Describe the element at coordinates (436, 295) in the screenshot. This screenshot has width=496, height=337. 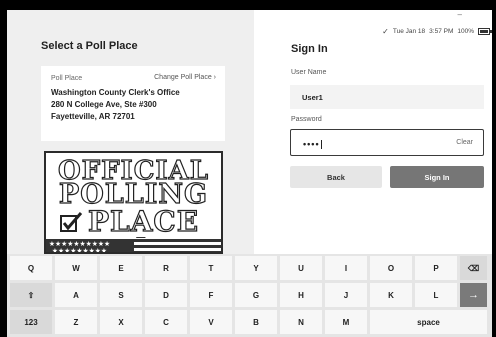
I see `key-l: L` at that location.